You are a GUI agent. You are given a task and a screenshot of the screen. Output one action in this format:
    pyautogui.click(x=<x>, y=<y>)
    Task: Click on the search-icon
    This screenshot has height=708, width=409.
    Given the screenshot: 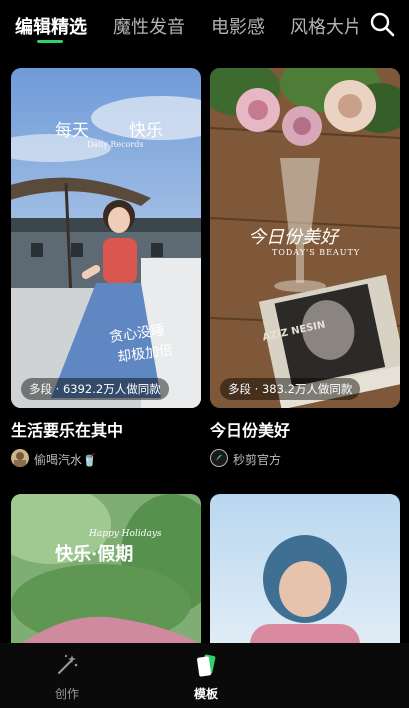 What is the action you would take?
    pyautogui.click(x=382, y=24)
    